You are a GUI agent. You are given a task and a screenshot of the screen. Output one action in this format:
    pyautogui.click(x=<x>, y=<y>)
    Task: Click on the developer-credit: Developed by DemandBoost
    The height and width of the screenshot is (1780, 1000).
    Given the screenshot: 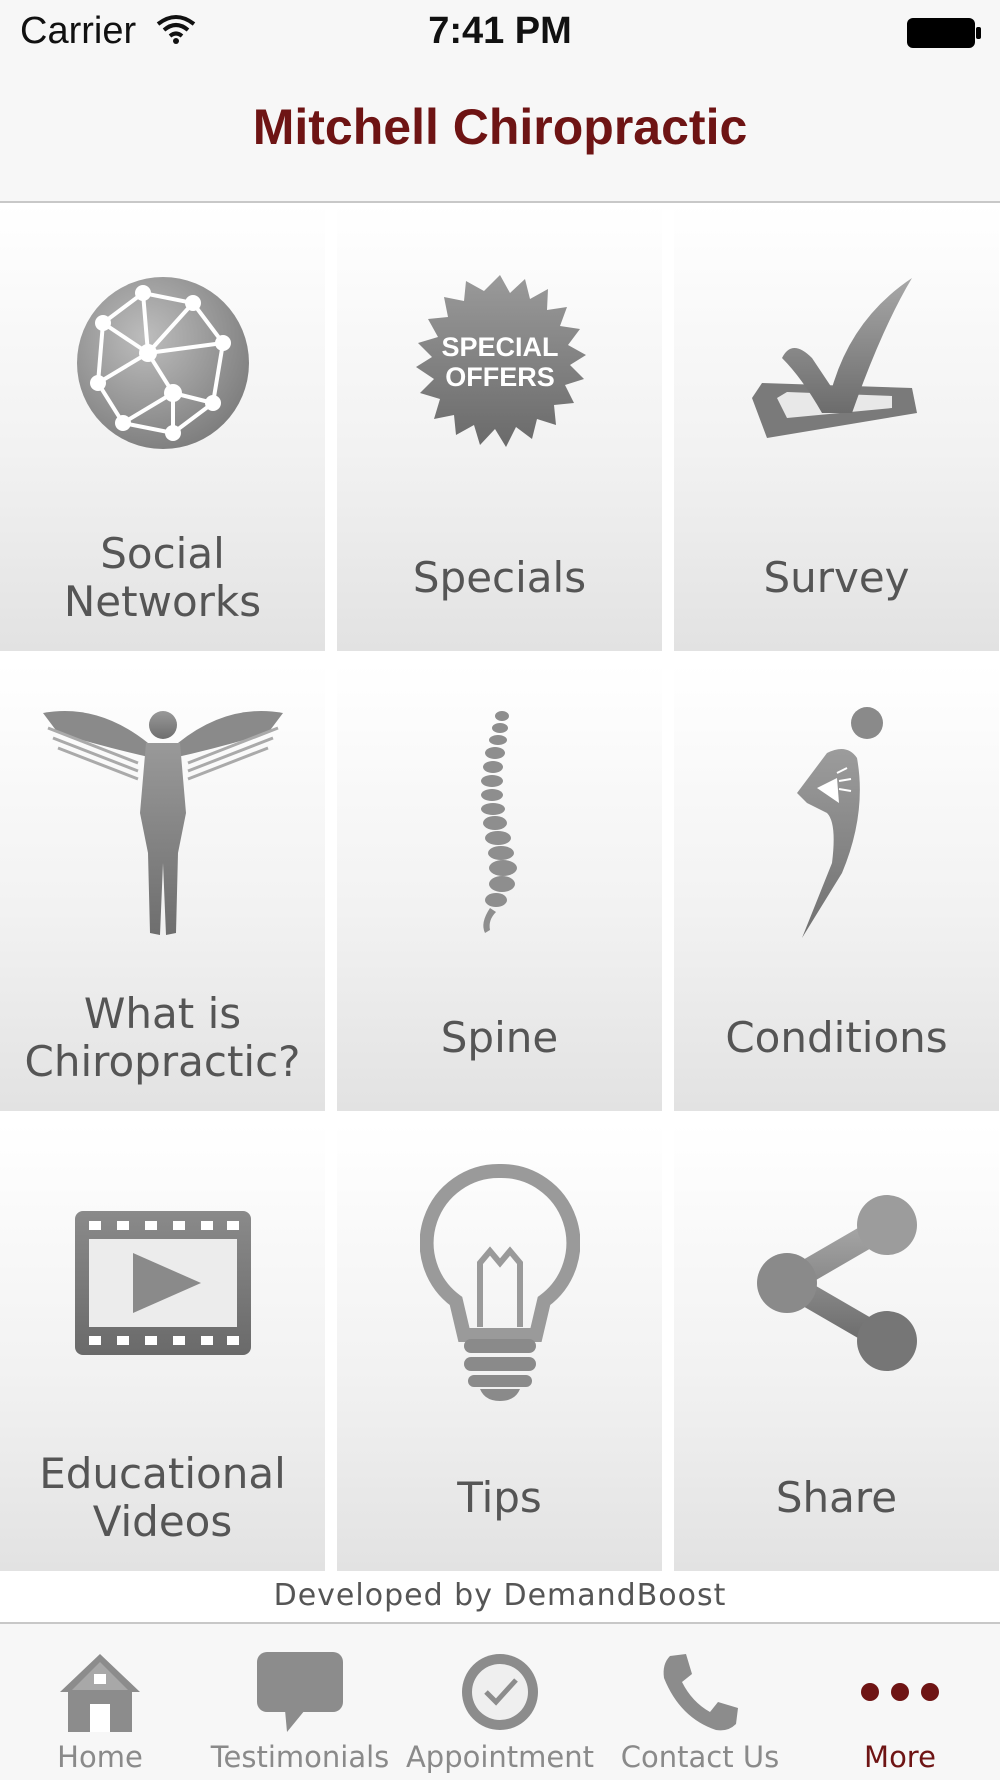 What is the action you would take?
    pyautogui.click(x=500, y=1595)
    